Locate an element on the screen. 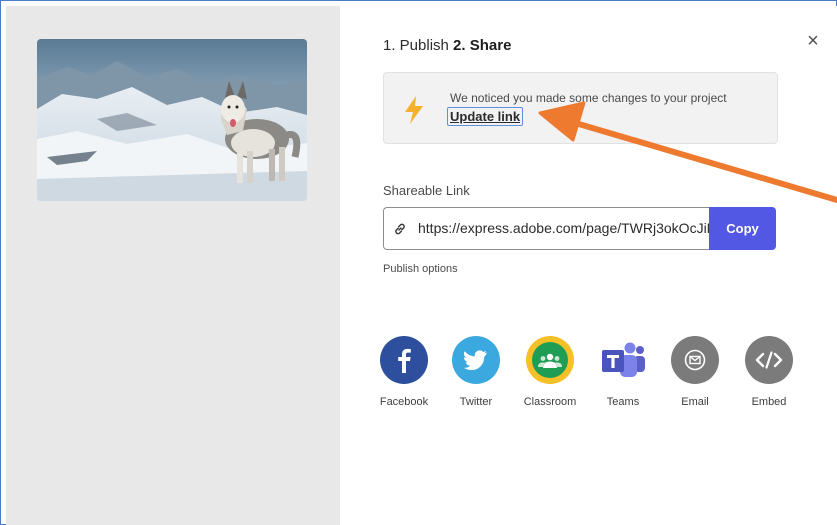 The image size is (837, 525). email-icon is located at coordinates (695, 360).